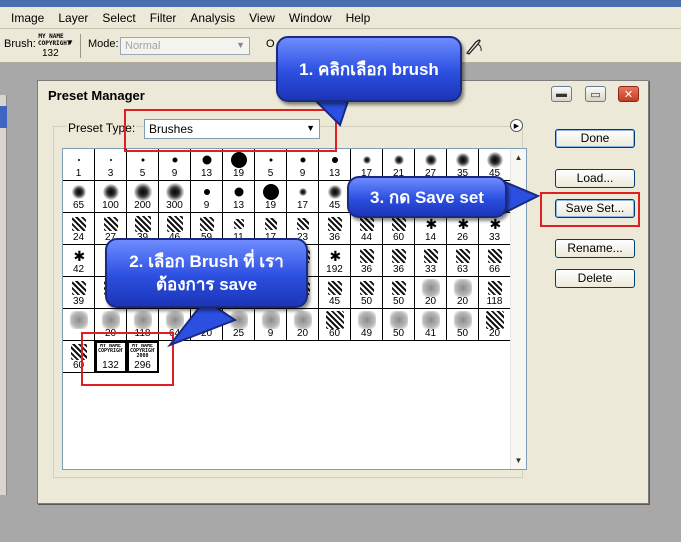  Describe the element at coordinates (111, 165) in the screenshot. I see `brush-preset-cell: 3` at that location.